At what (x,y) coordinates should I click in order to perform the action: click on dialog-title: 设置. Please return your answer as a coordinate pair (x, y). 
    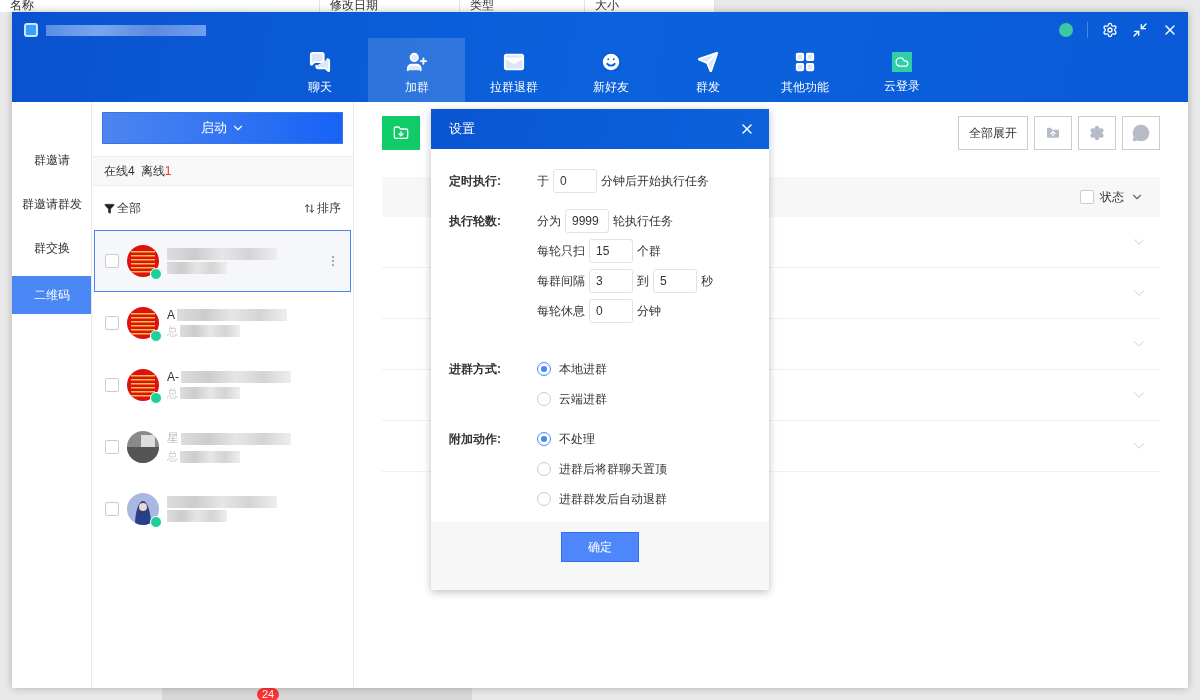
    Looking at the image, I should click on (462, 129).